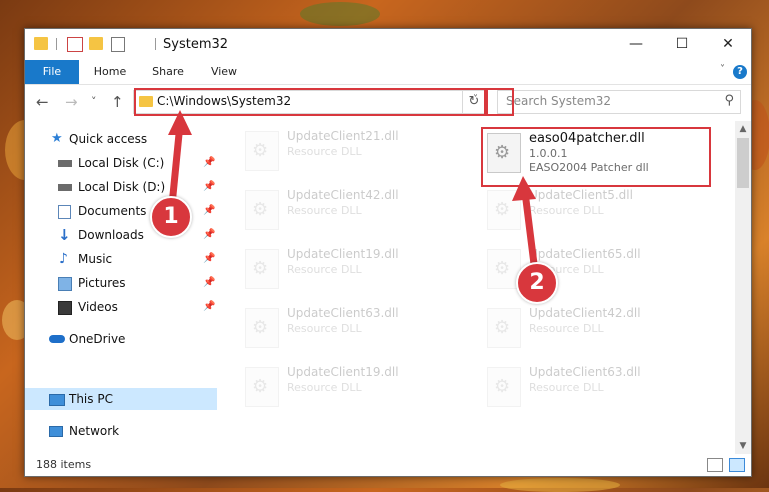 The width and height of the screenshot is (769, 492). Describe the element at coordinates (63, 259) in the screenshot. I see `music-icon: ♪` at that location.